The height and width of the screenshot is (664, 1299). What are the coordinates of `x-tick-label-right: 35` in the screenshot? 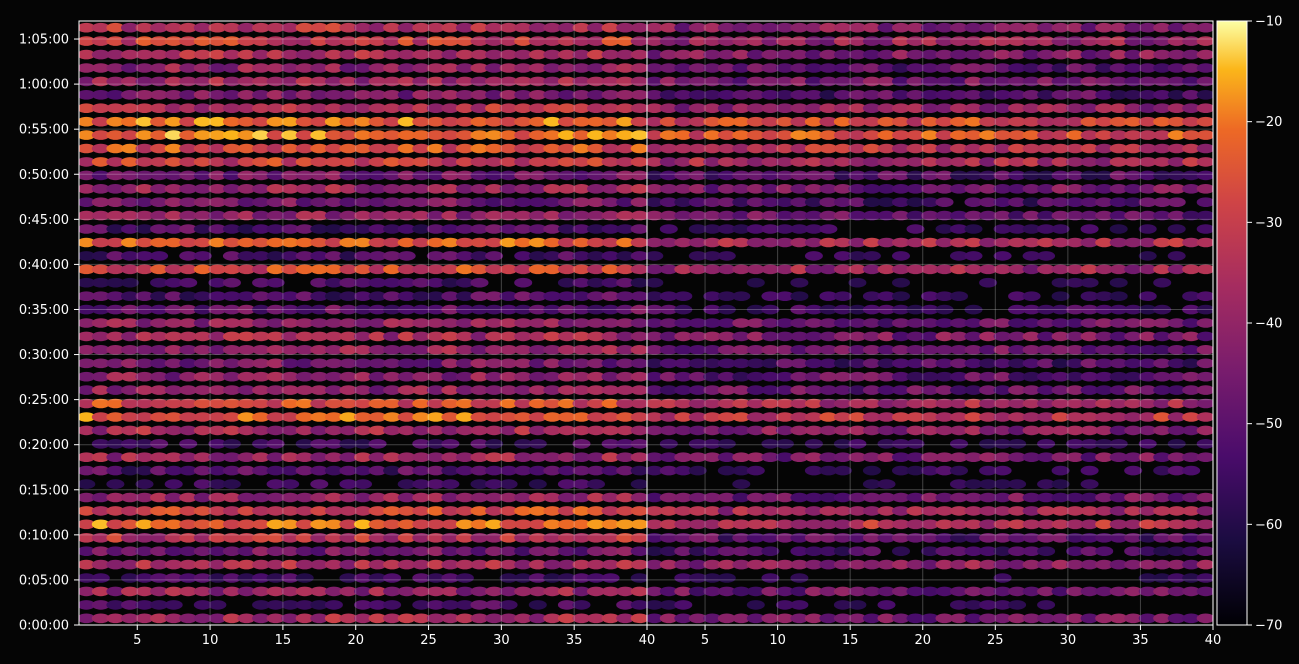 It's located at (1140, 640).